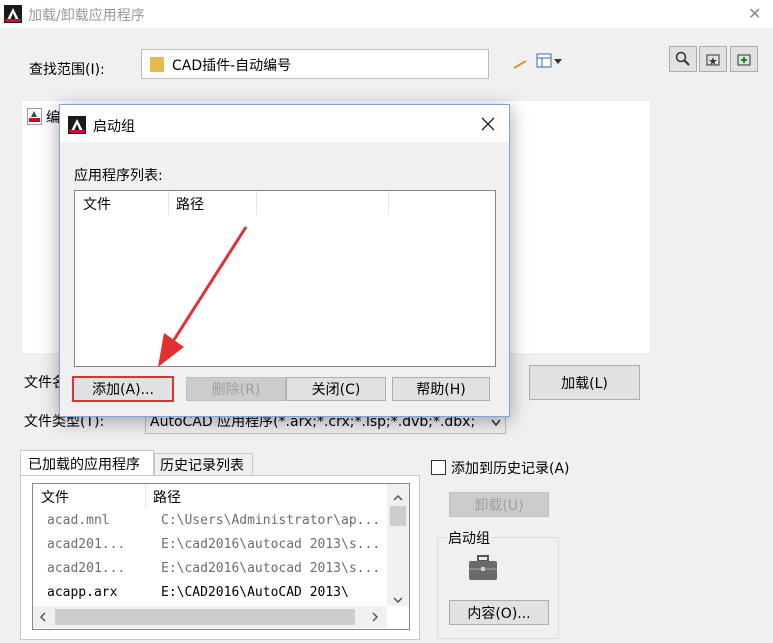 The image size is (773, 643). What do you see at coordinates (521, 64) in the screenshot?
I see `up-folder-icon` at bounding box center [521, 64].